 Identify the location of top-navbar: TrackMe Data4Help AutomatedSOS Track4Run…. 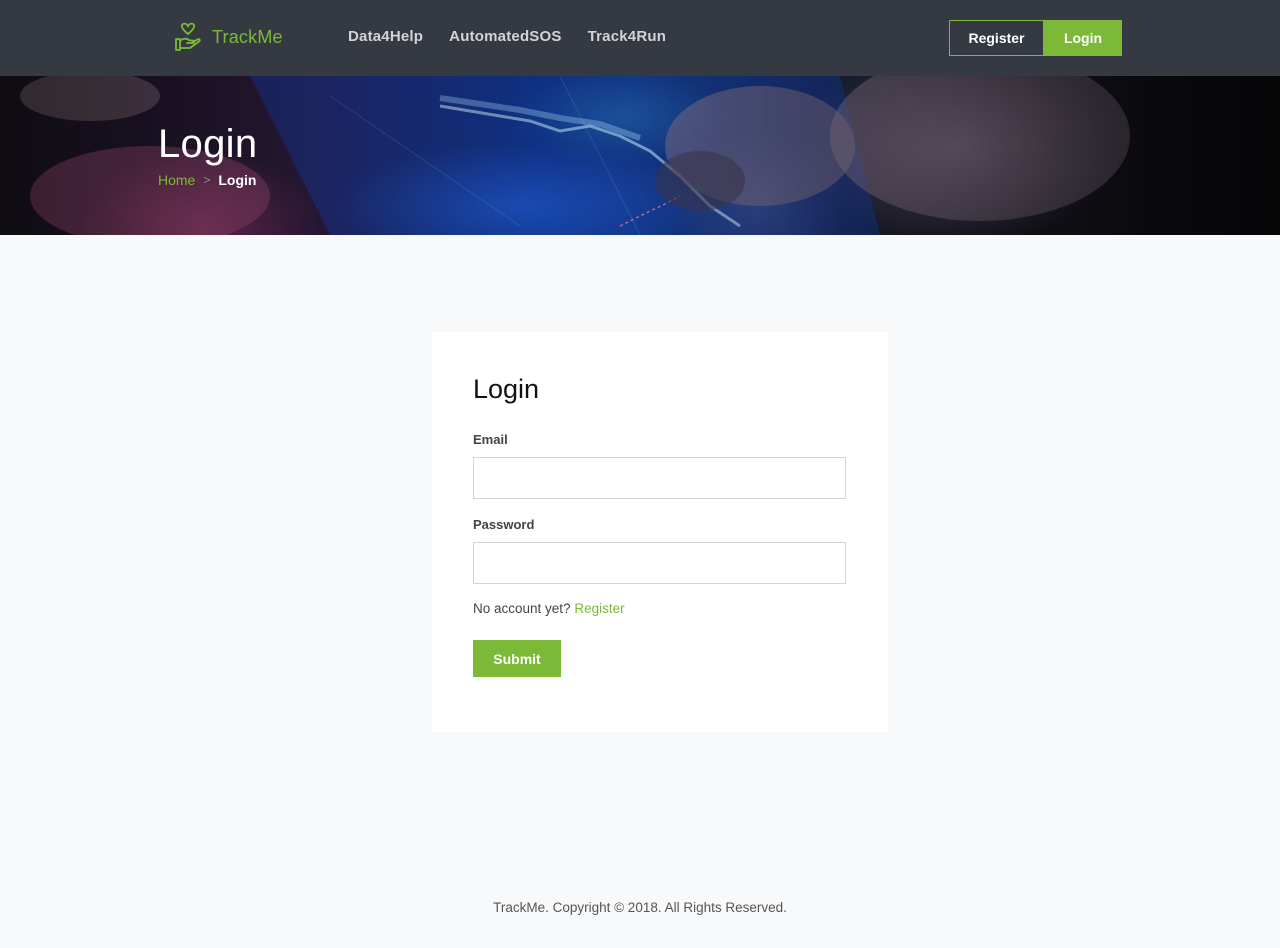
(640, 38).